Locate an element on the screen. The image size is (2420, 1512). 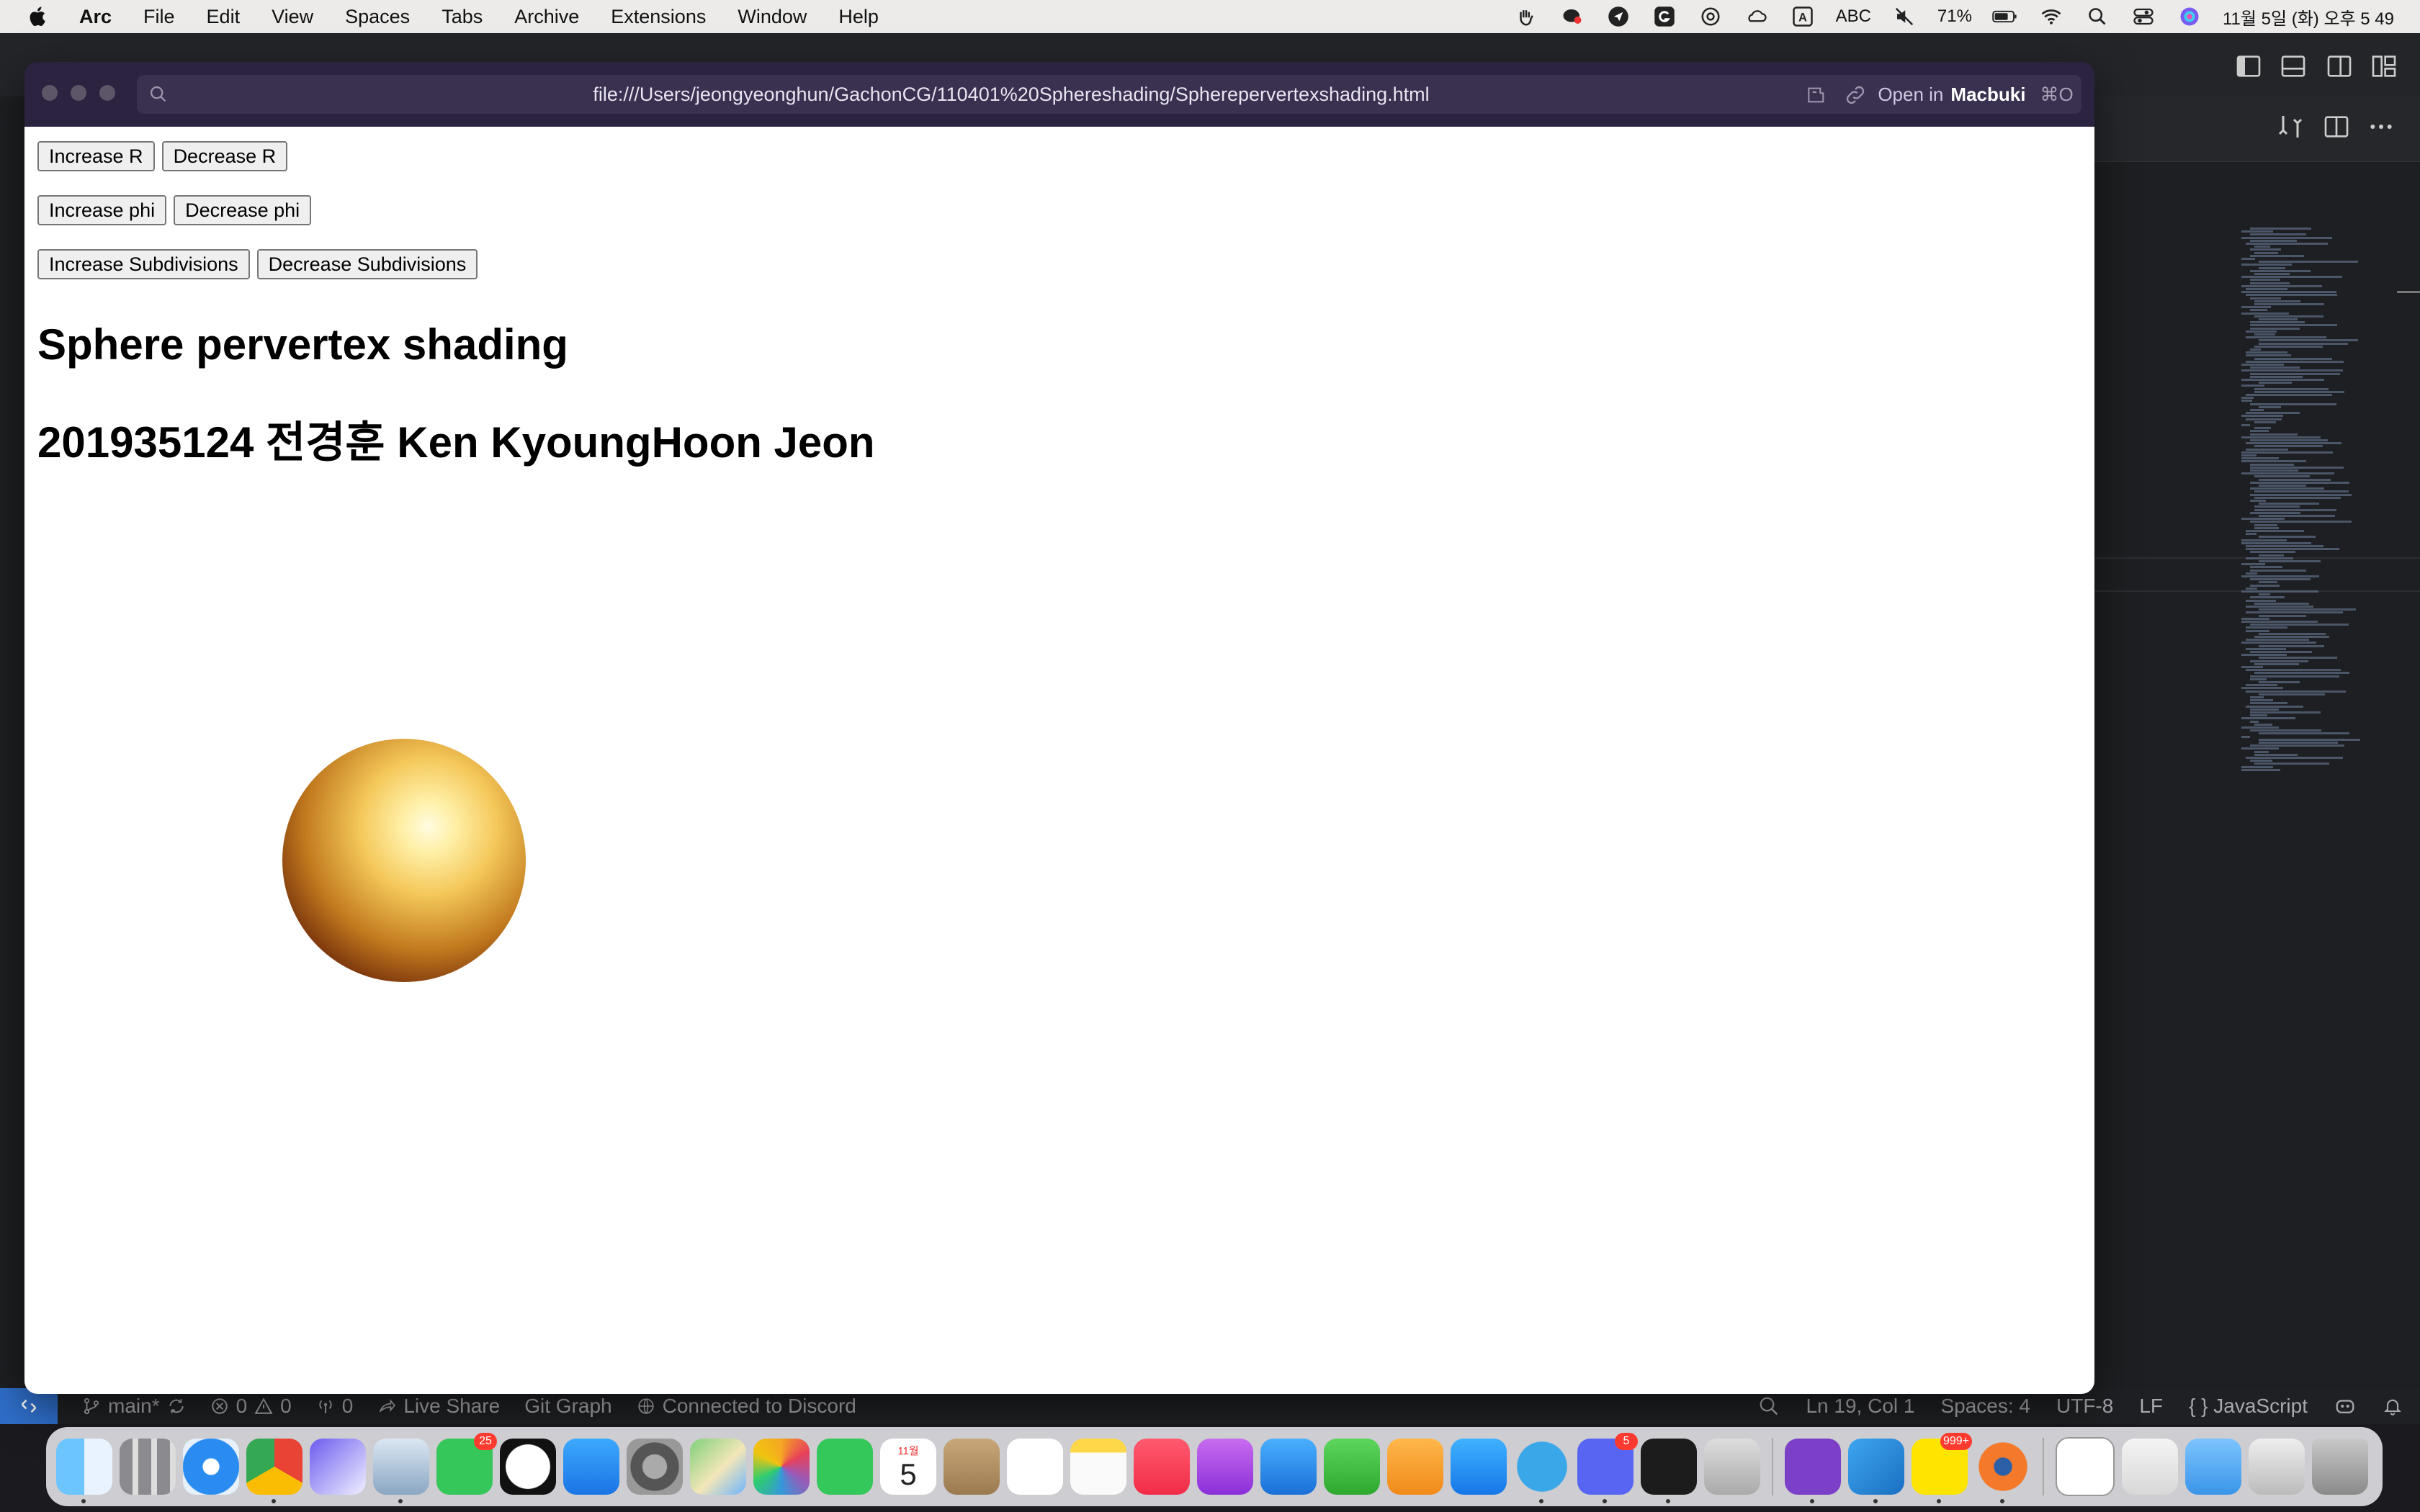
git-graph-button: Git Graph is located at coordinates (567, 1406).